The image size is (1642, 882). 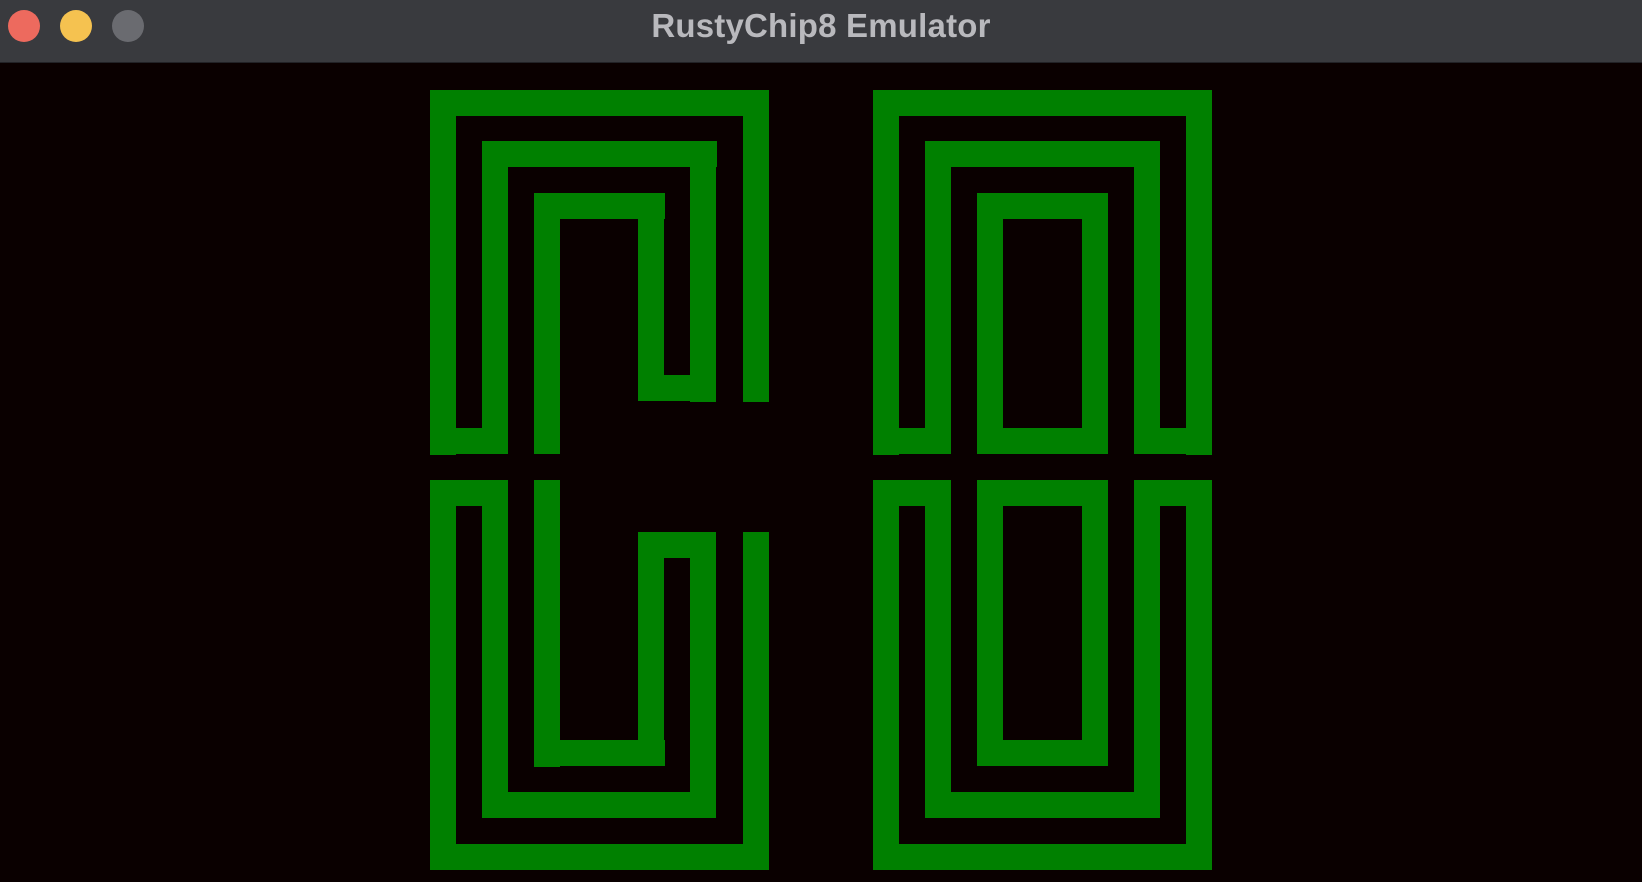 I want to click on title-bar: RustyChip8 Emulator, so click(x=821, y=31).